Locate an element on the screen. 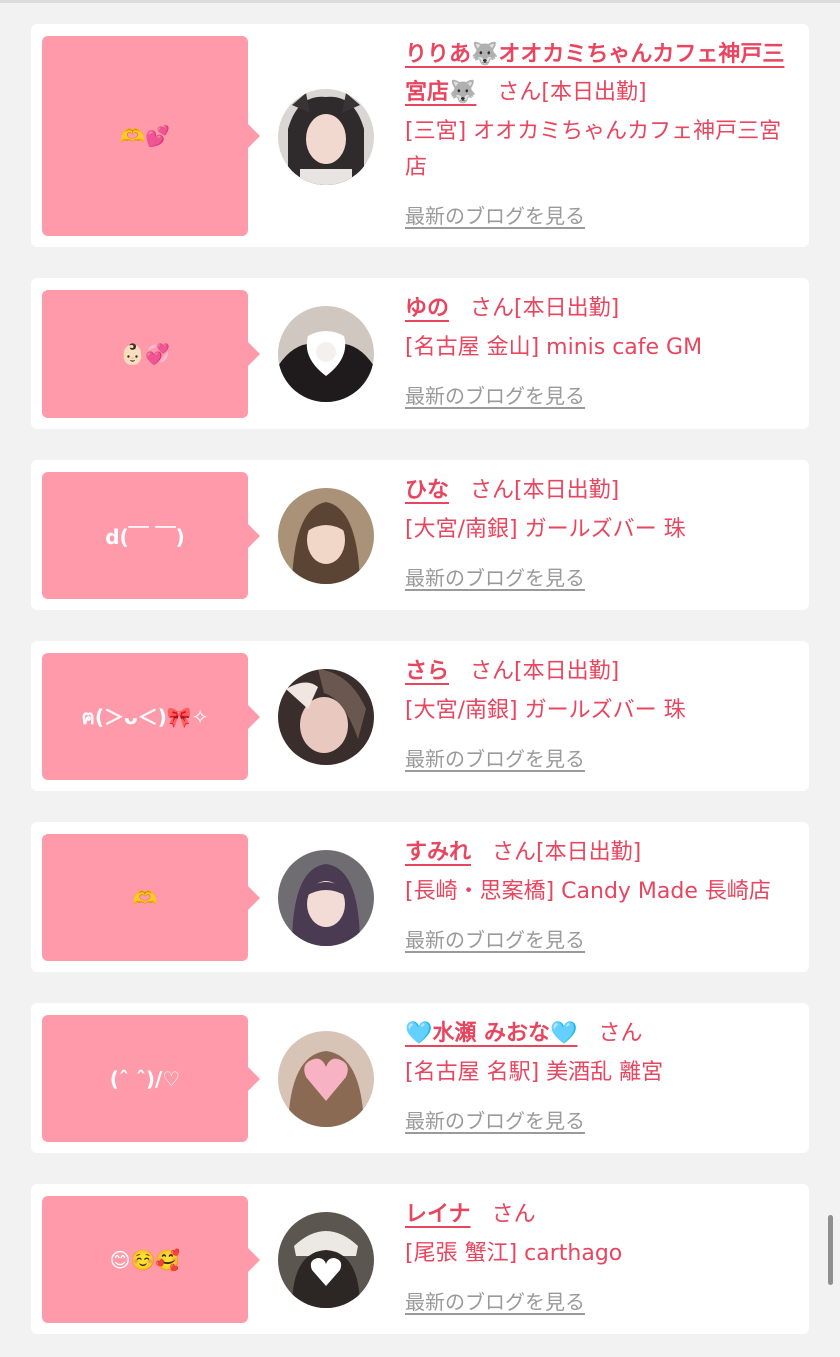 This screenshot has height=1357, width=840. message-bubble: d(￣ ￣) is located at coordinates (151, 535).